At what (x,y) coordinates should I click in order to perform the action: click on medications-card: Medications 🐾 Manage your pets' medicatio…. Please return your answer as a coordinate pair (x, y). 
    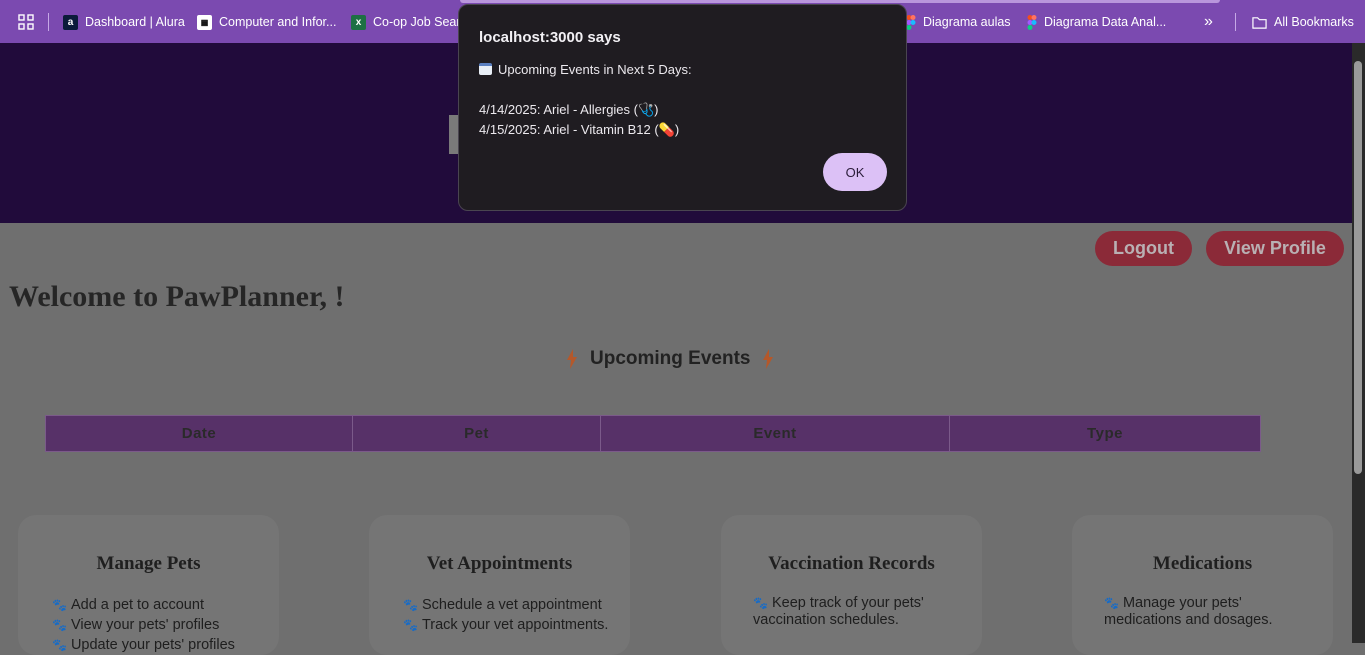
    Looking at the image, I should click on (1202, 585).